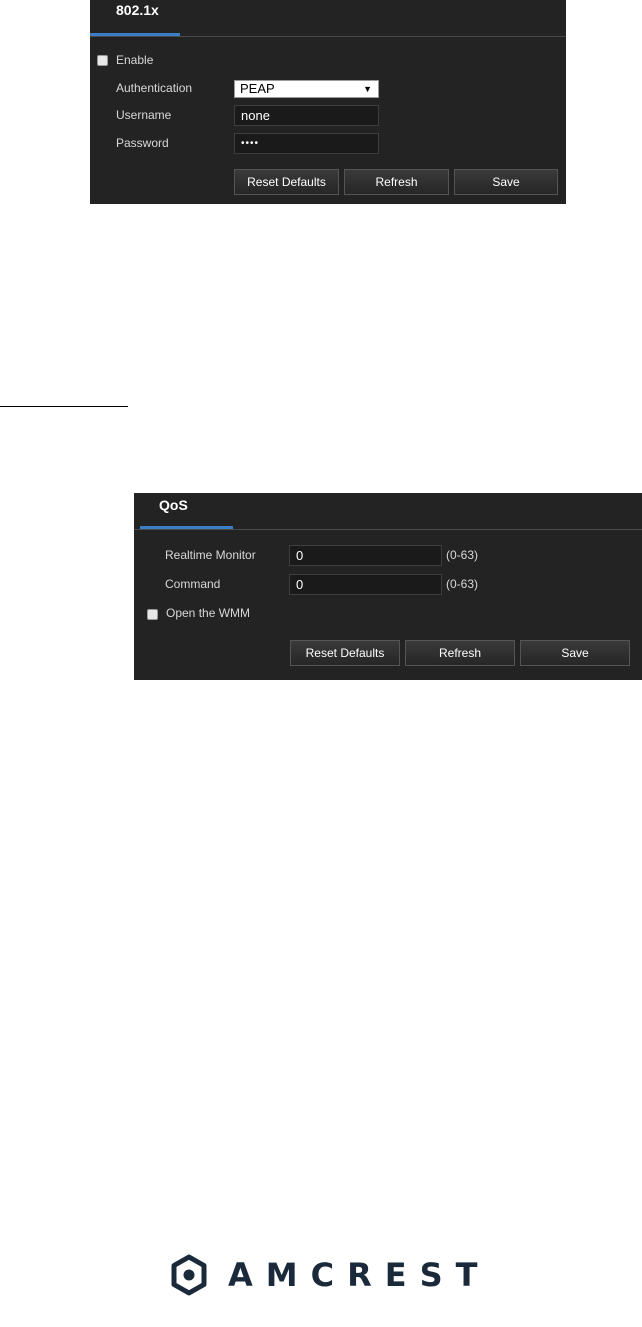  What do you see at coordinates (173, 505) in the screenshot?
I see `tab-qos: QoS` at bounding box center [173, 505].